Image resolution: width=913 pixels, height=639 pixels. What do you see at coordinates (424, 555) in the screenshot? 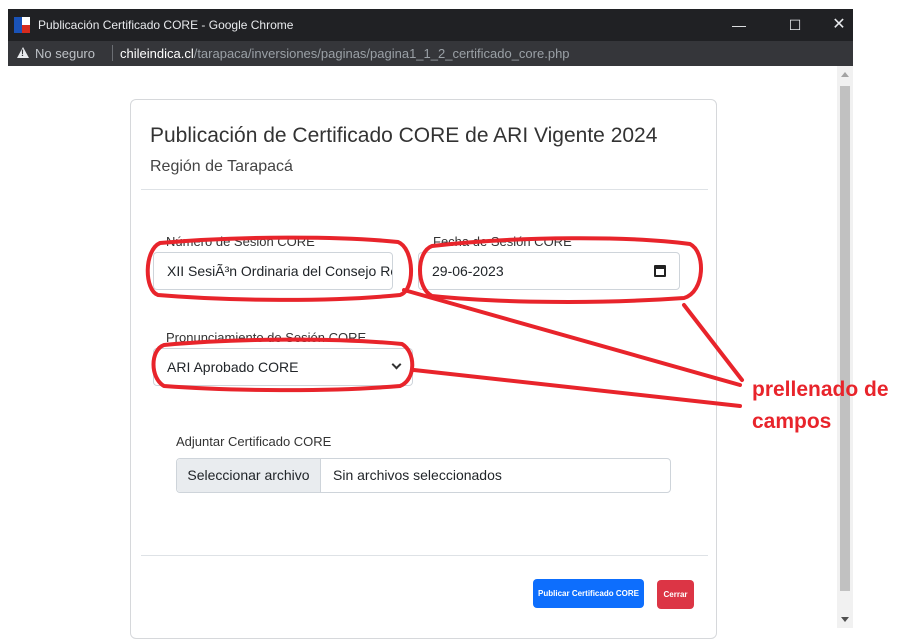
I see `footer-divider` at bounding box center [424, 555].